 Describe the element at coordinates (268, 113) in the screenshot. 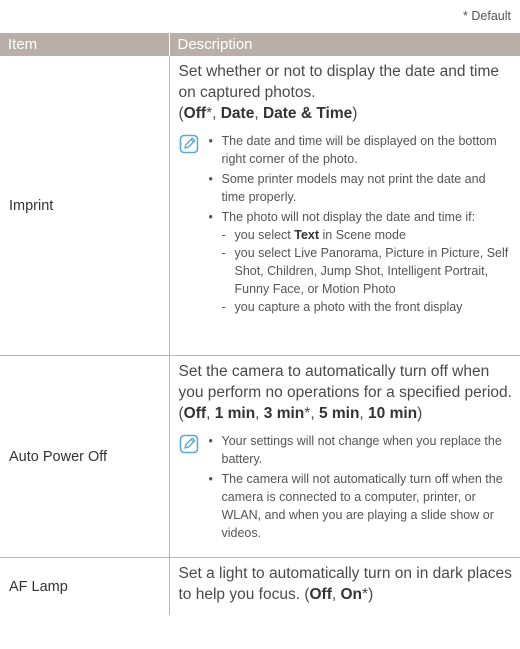

I see `options-list: (Off*, Date, Date & Time)` at that location.